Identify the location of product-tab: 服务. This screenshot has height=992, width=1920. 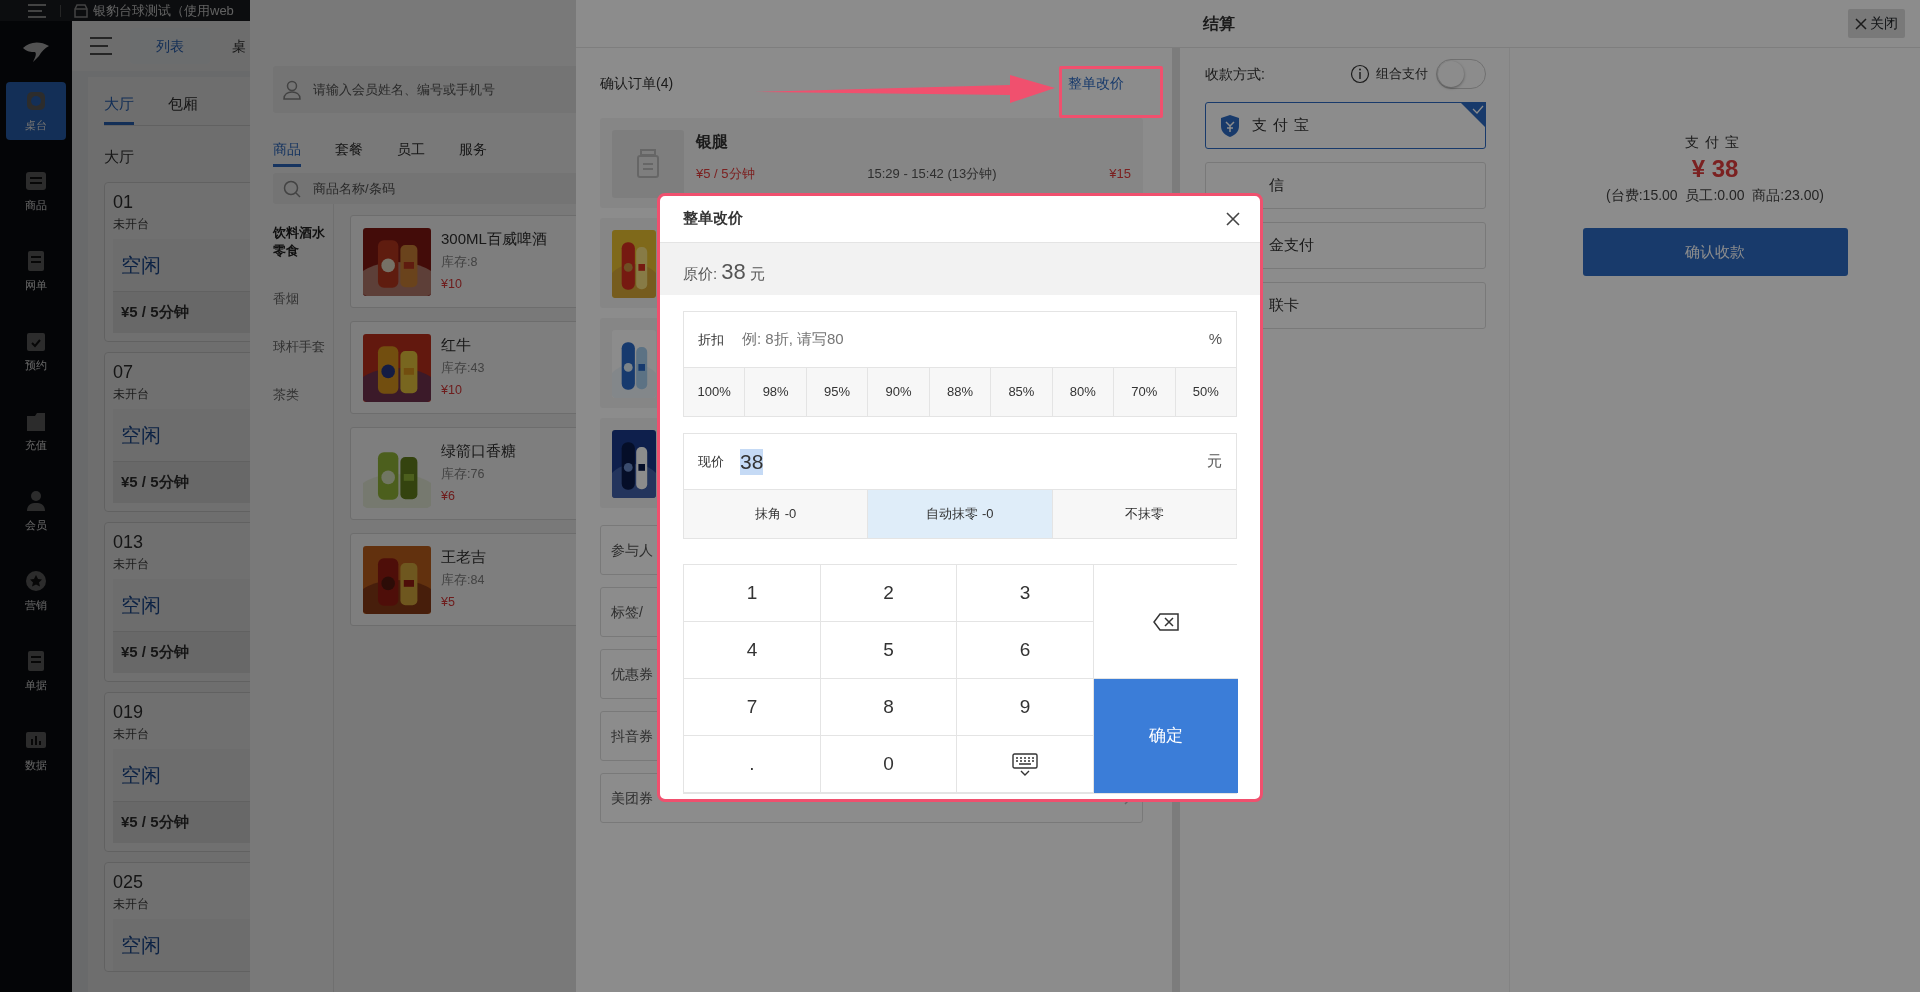
(473, 151).